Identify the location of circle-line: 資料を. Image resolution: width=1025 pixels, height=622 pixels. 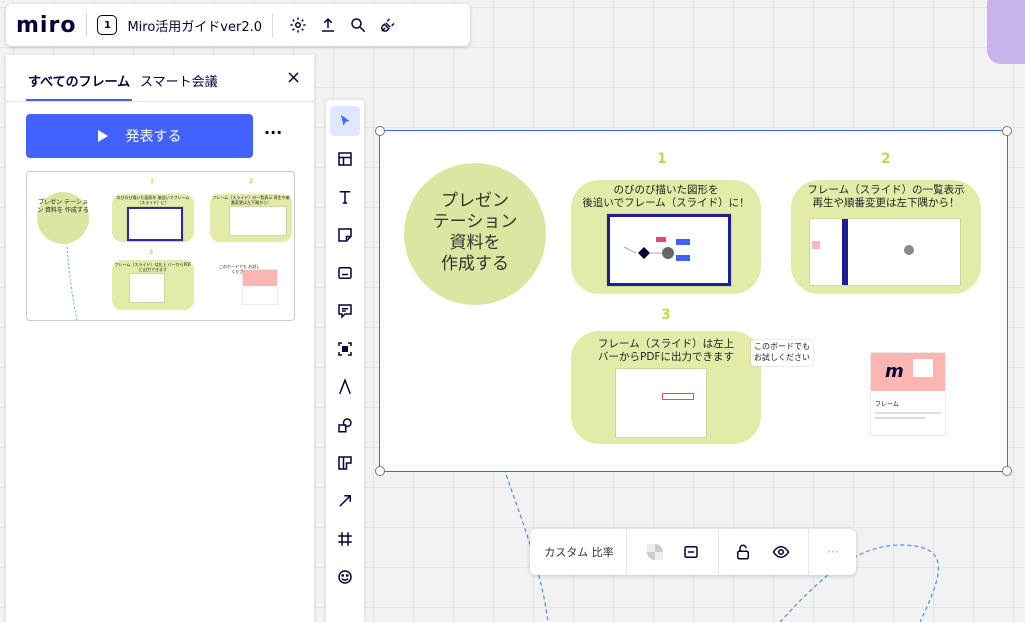
(475, 243).